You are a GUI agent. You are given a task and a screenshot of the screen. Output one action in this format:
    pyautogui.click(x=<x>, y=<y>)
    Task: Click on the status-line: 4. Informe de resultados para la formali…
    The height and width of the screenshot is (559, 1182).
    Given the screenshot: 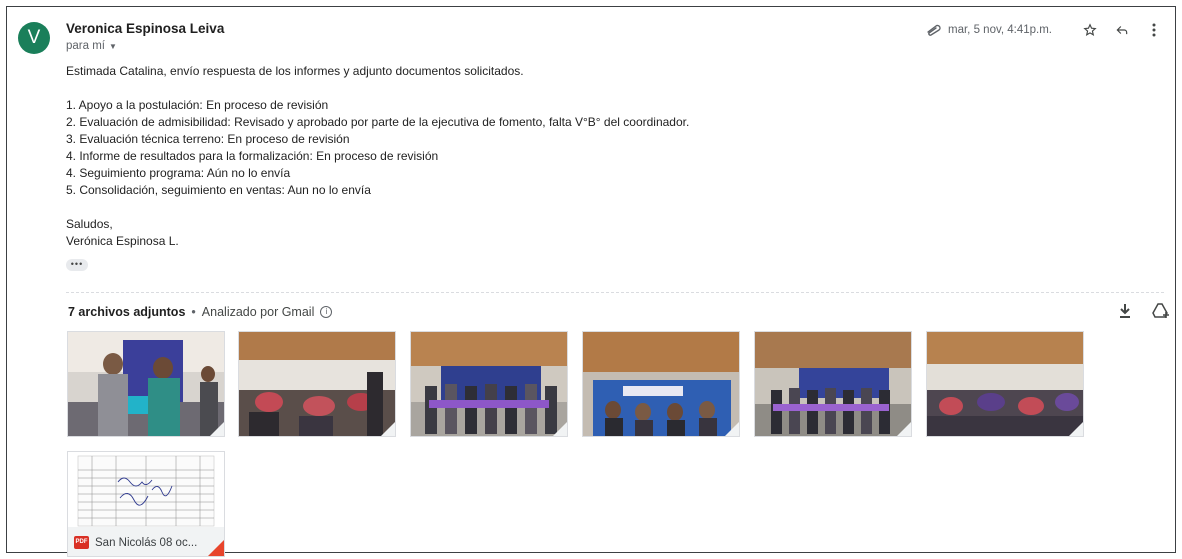 What is the action you would take?
    pyautogui.click(x=252, y=156)
    